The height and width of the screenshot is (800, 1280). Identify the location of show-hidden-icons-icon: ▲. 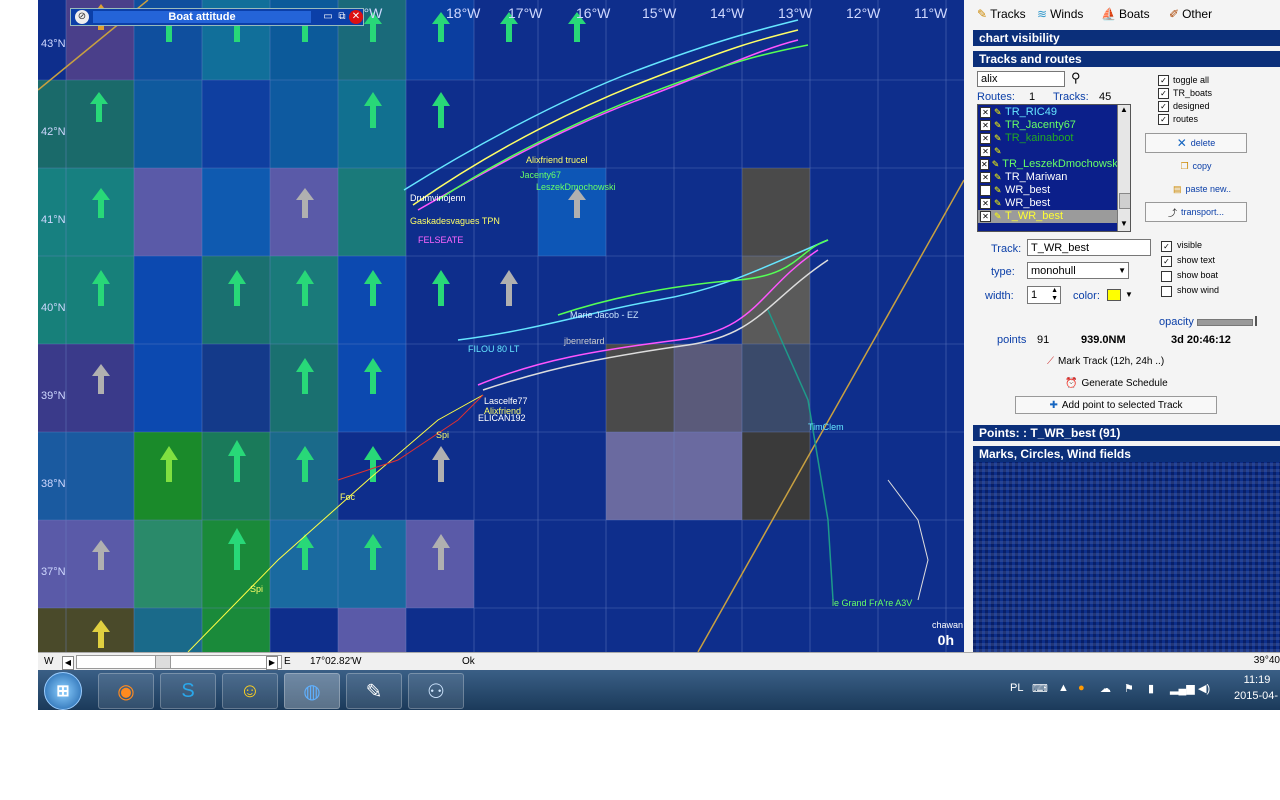
(1063, 688).